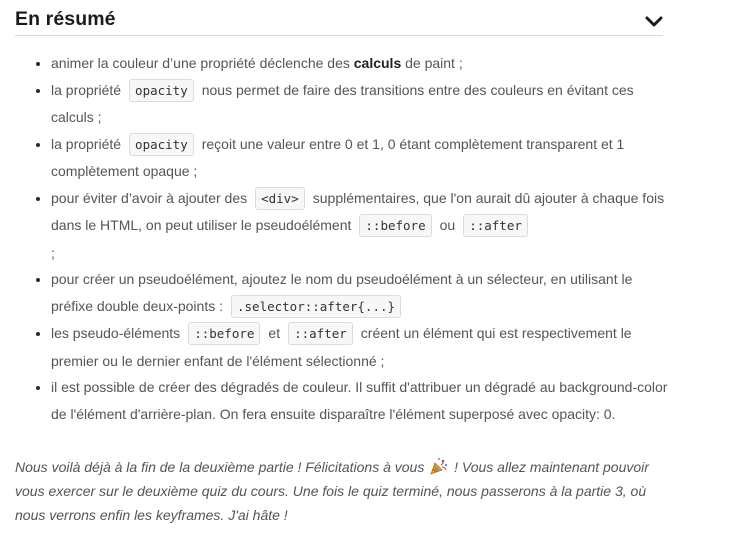 The image size is (744, 533). What do you see at coordinates (339, 21) in the screenshot?
I see `summary-header: En résumé` at bounding box center [339, 21].